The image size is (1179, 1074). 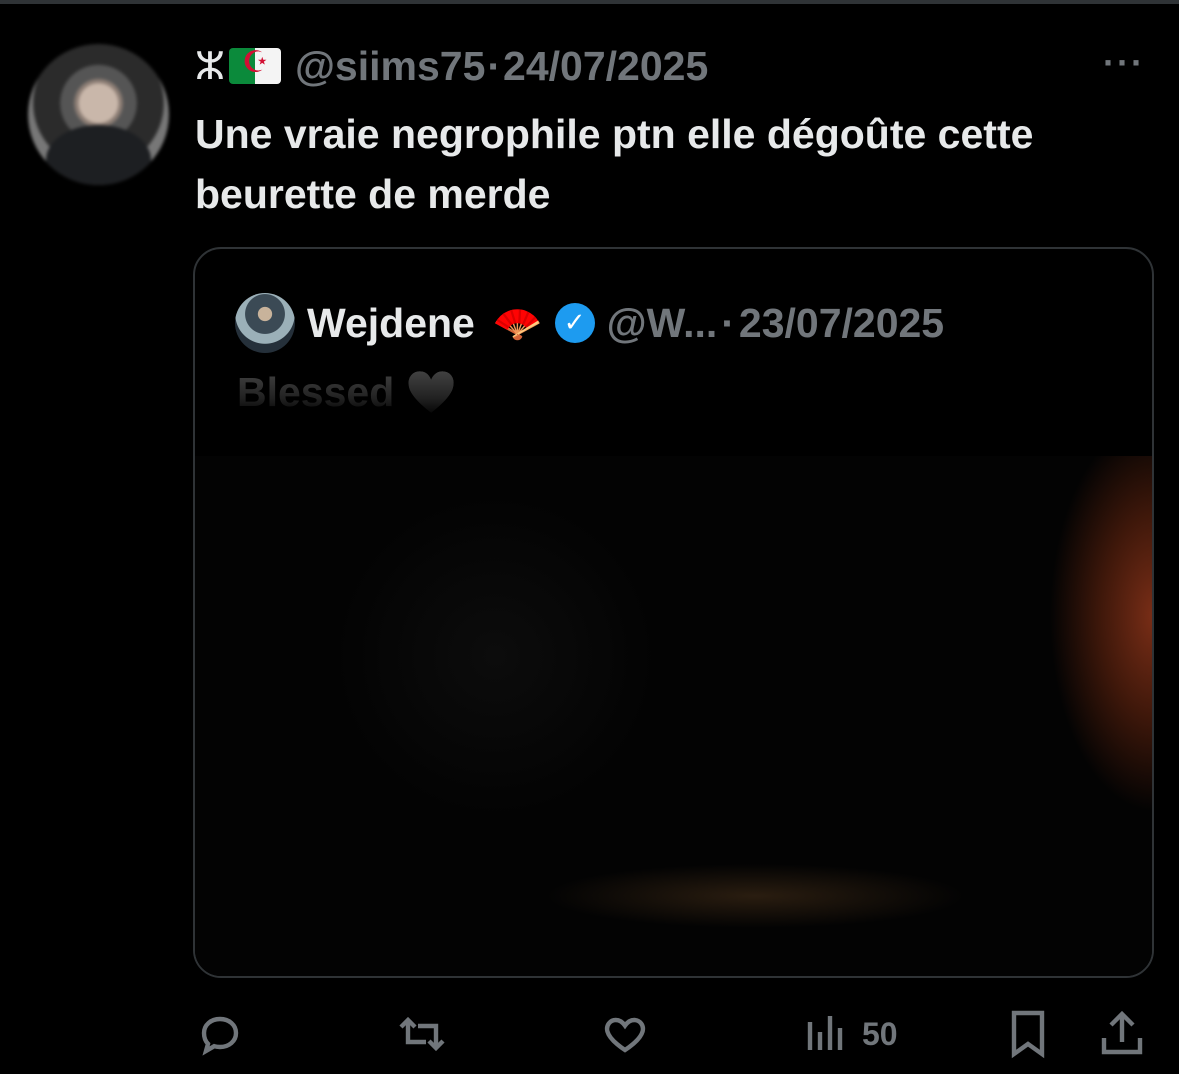 I want to click on retweet-button, so click(x=422, y=1034).